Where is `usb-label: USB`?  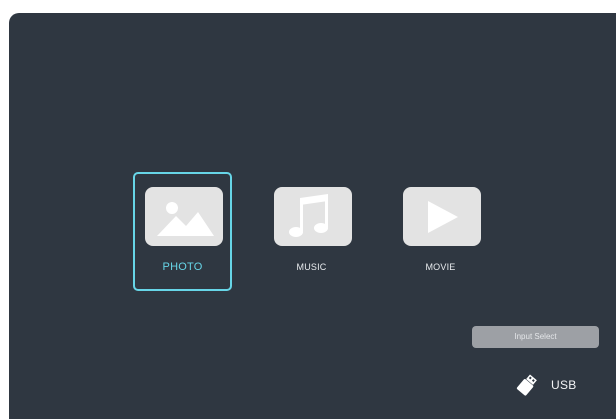
usb-label: USB is located at coordinates (564, 385).